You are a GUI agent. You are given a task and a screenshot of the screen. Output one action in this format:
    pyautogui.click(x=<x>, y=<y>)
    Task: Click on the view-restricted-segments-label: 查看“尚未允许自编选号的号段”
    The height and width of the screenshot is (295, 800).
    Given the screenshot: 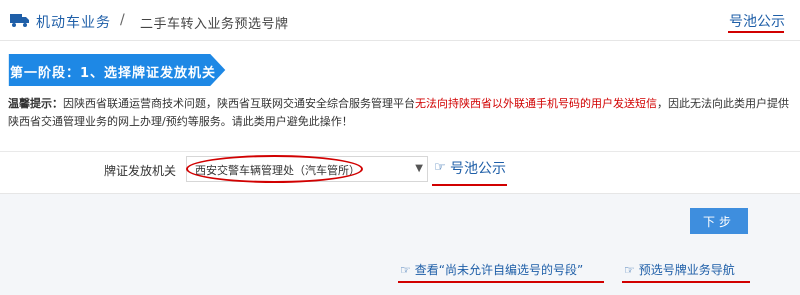 What is the action you would take?
    pyautogui.click(x=499, y=270)
    